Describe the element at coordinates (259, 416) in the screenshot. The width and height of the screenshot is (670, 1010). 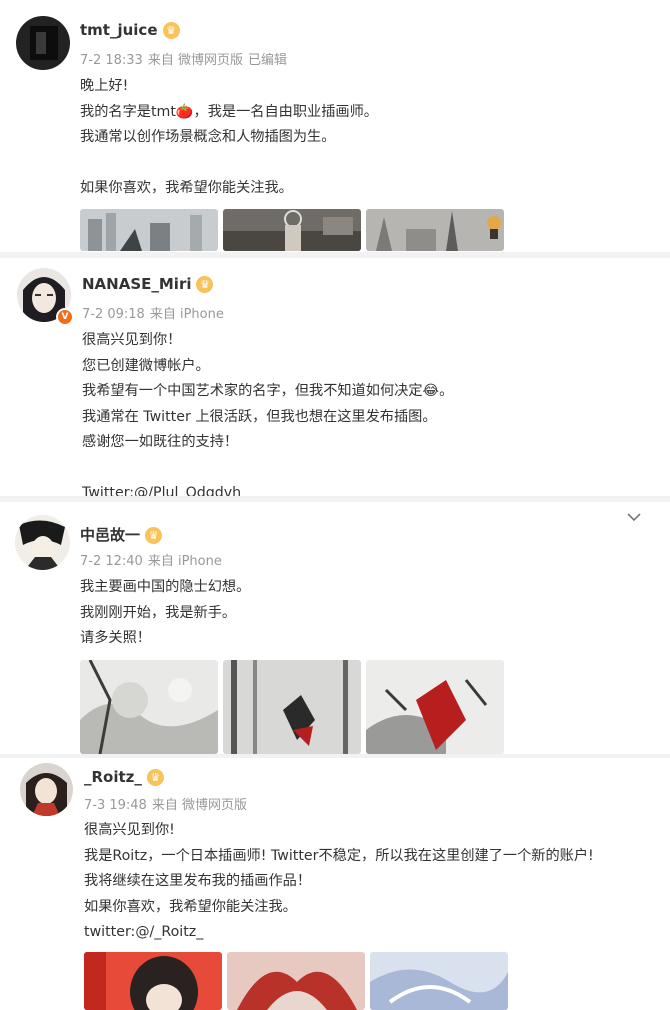
I see `body-line: 我通常在 Twitter 上很活跃，但我也想在这里发布插图。` at that location.